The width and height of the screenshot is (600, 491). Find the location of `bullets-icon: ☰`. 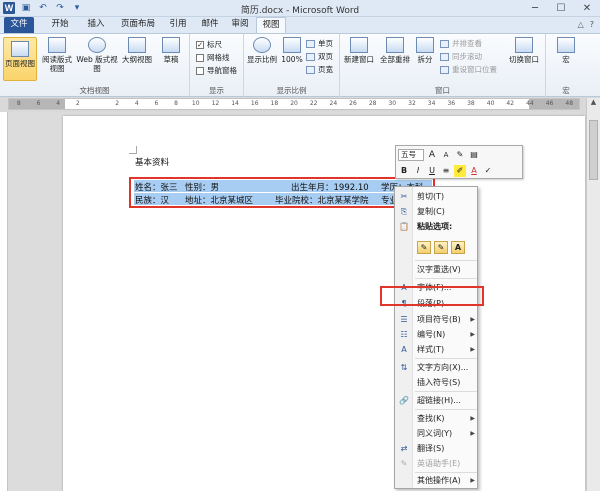

bullets-icon: ☰ is located at coordinates (404, 319).